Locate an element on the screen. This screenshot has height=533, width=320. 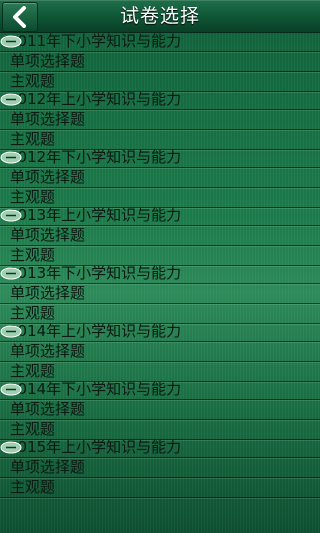
exam-group: 2011年下小学知识与能力 单项选择题 主观题 is located at coordinates (160, 62).